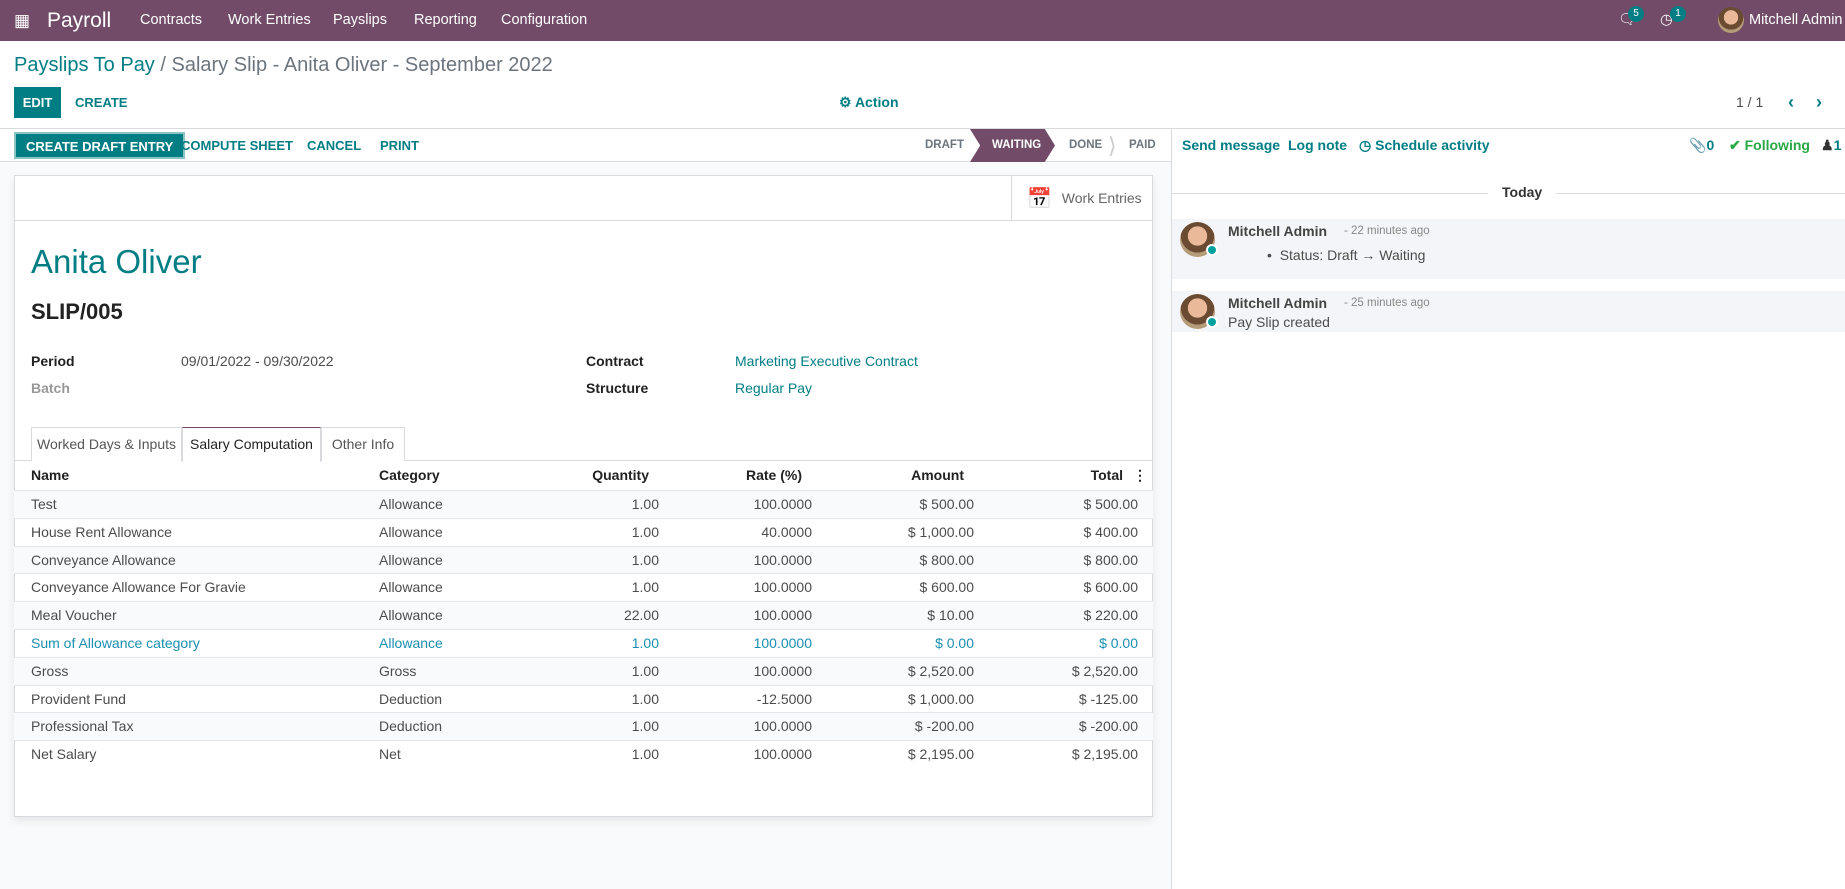 This screenshot has height=889, width=1845. I want to click on stage-done: DONE, so click(1085, 145).